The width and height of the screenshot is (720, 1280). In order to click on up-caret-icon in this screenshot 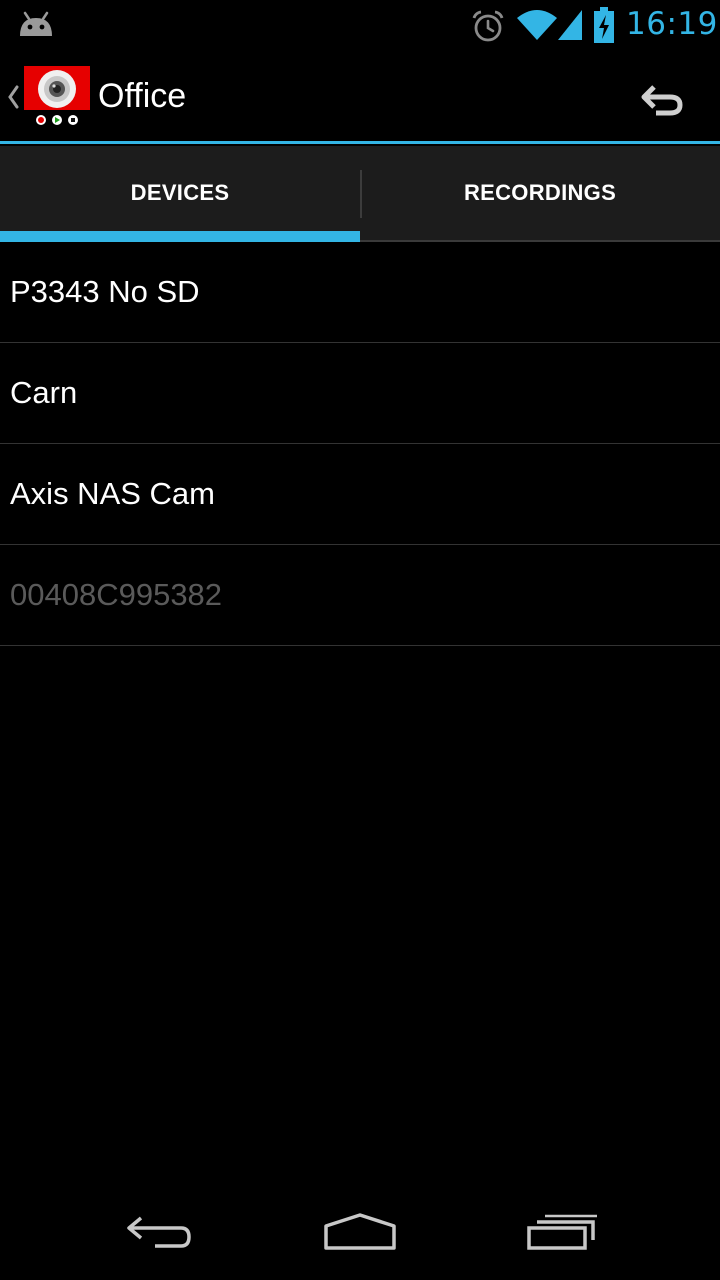, I will do `click(13, 97)`.